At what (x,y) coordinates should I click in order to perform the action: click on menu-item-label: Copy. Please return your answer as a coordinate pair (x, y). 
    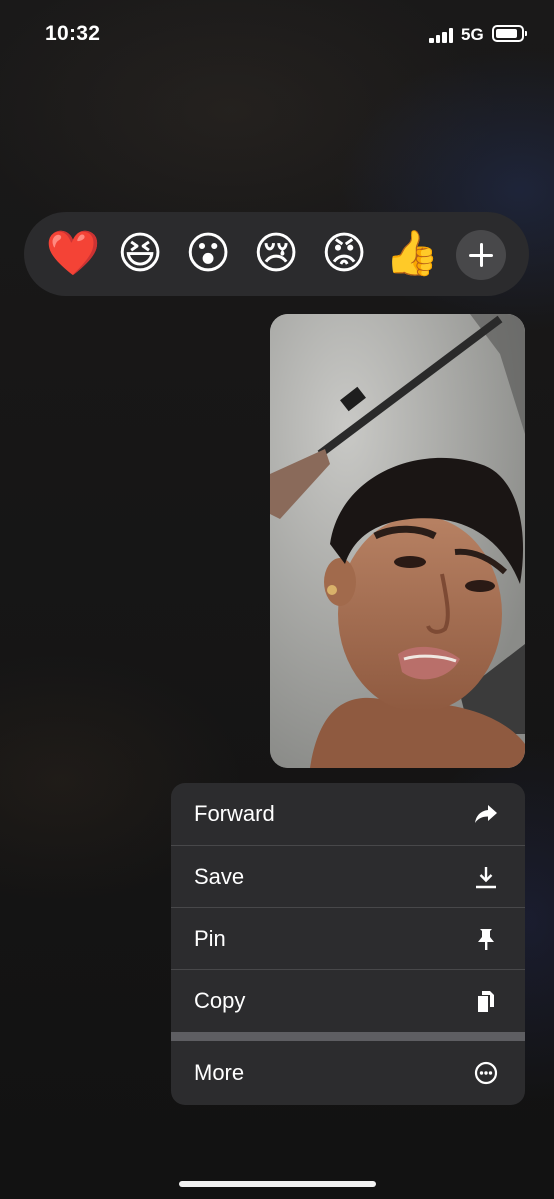
    Looking at the image, I should click on (220, 1000).